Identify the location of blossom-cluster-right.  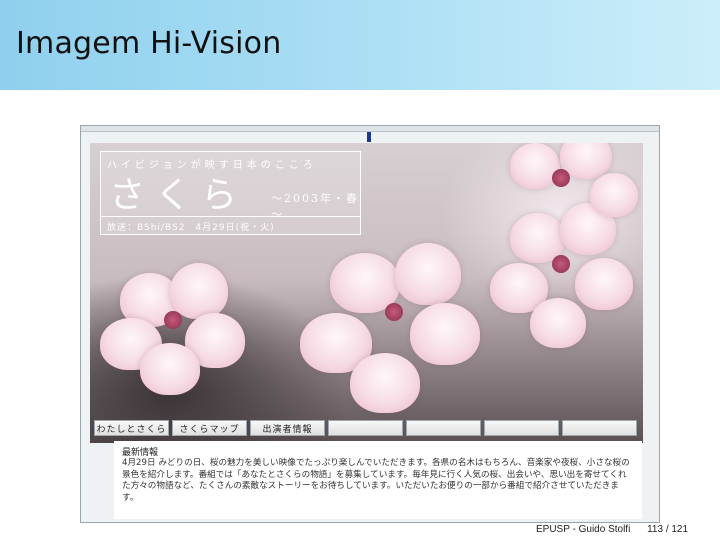
(561, 283).